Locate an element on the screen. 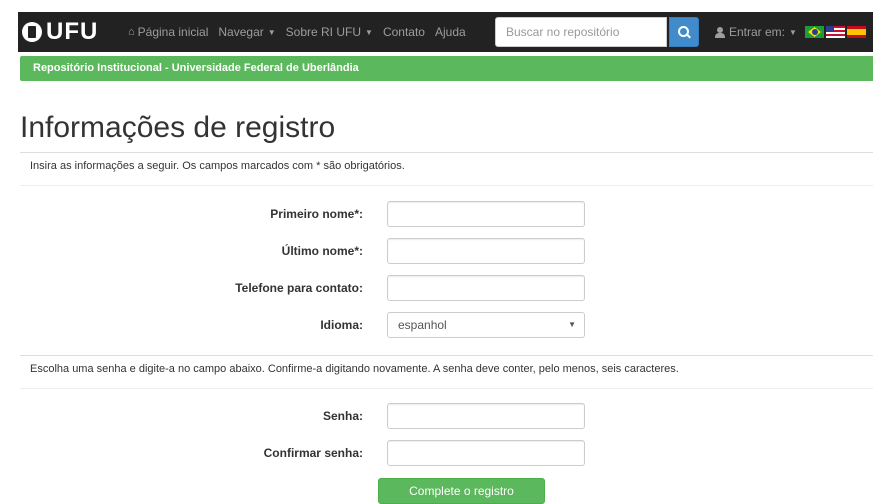  nav-help-label: Ajuda is located at coordinates (450, 32).